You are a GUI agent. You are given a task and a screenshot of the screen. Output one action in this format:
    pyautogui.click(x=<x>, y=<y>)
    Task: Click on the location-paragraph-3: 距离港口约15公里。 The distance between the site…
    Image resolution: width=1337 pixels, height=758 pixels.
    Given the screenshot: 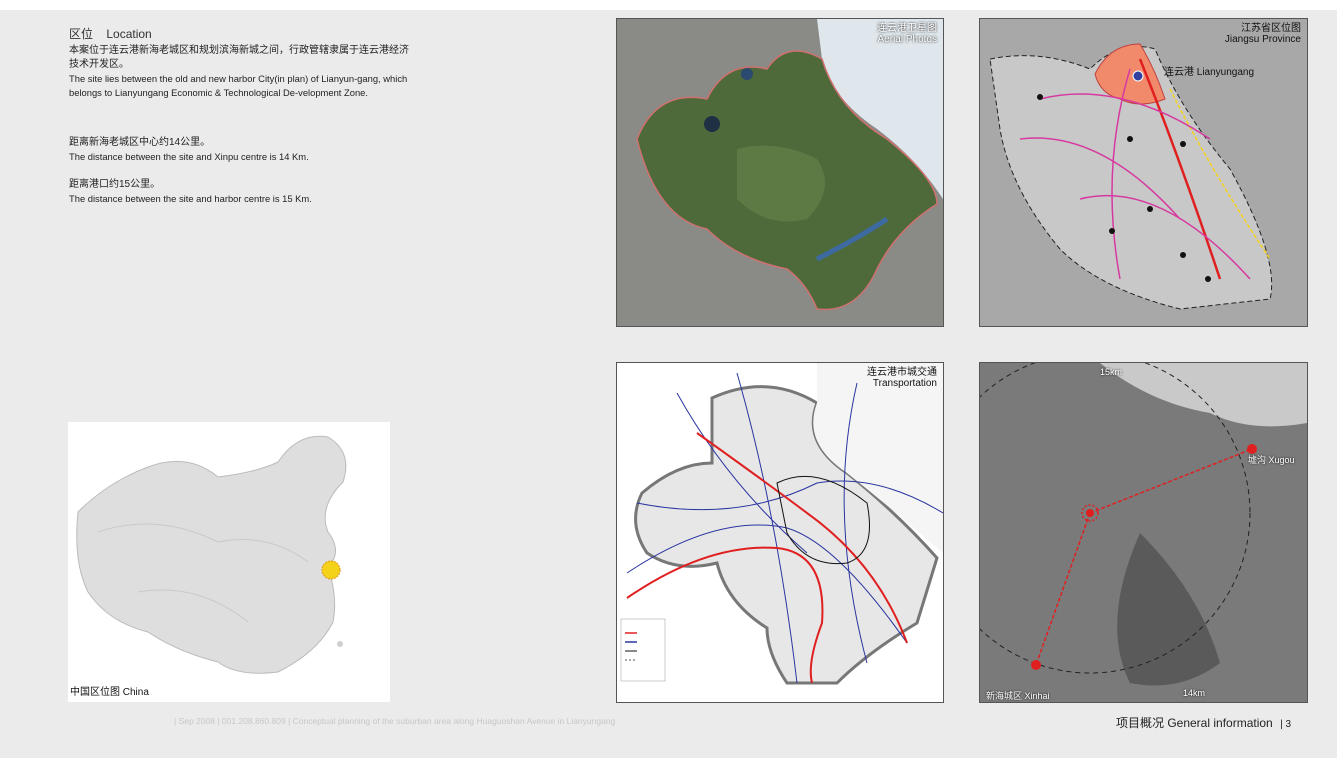 What is the action you would take?
    pyautogui.click(x=239, y=192)
    